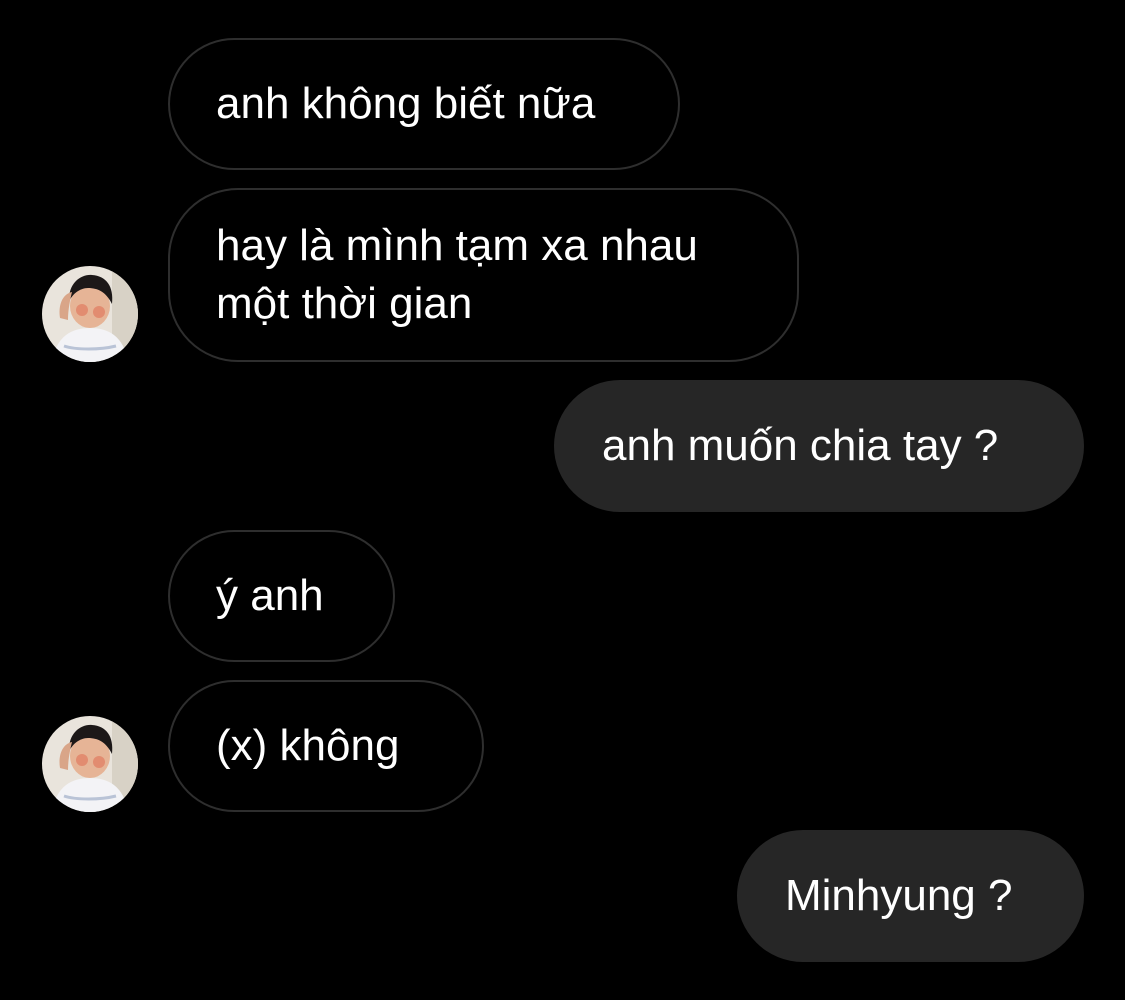 Image resolution: width=1125 pixels, height=1000 pixels. What do you see at coordinates (308, 745) in the screenshot?
I see `message-text: (x) không` at bounding box center [308, 745].